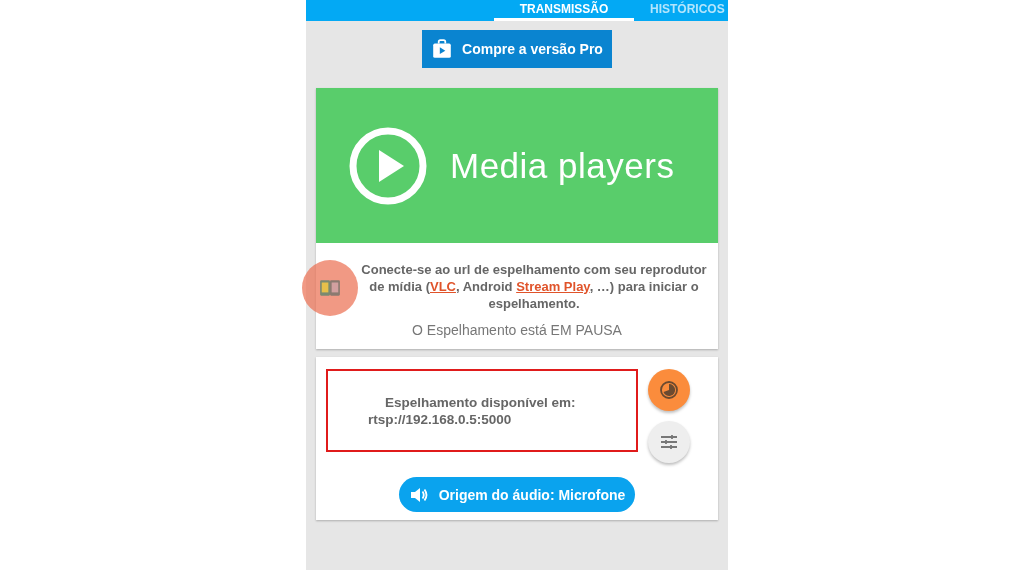 This screenshot has width=1024, height=576. Describe the element at coordinates (564, 10) in the screenshot. I see `tab: TRANSMISSÃO` at that location.